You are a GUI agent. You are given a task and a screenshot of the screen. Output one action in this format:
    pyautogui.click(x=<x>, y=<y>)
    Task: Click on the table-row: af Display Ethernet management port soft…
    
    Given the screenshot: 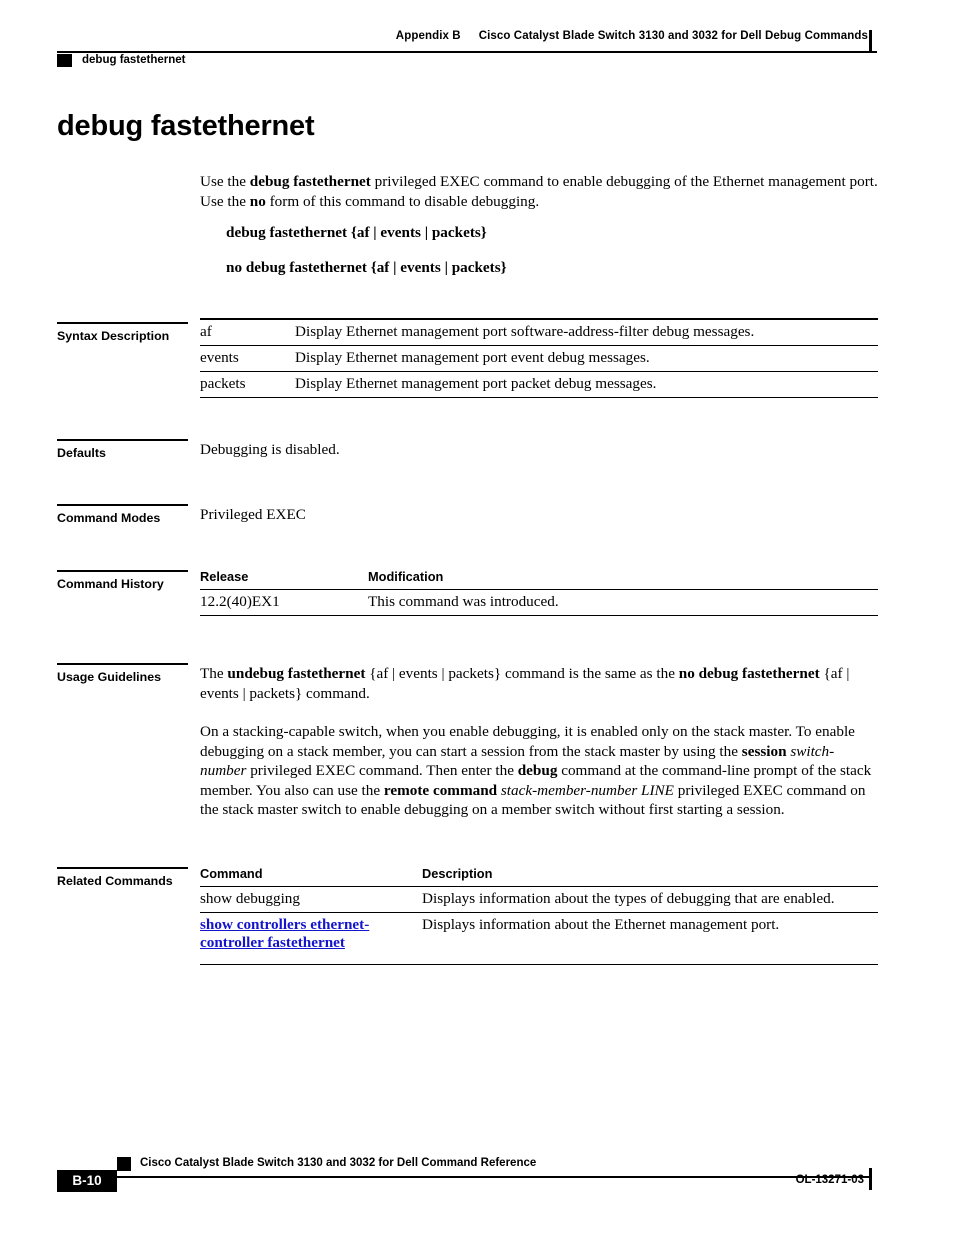 What is the action you would take?
    pyautogui.click(x=539, y=332)
    